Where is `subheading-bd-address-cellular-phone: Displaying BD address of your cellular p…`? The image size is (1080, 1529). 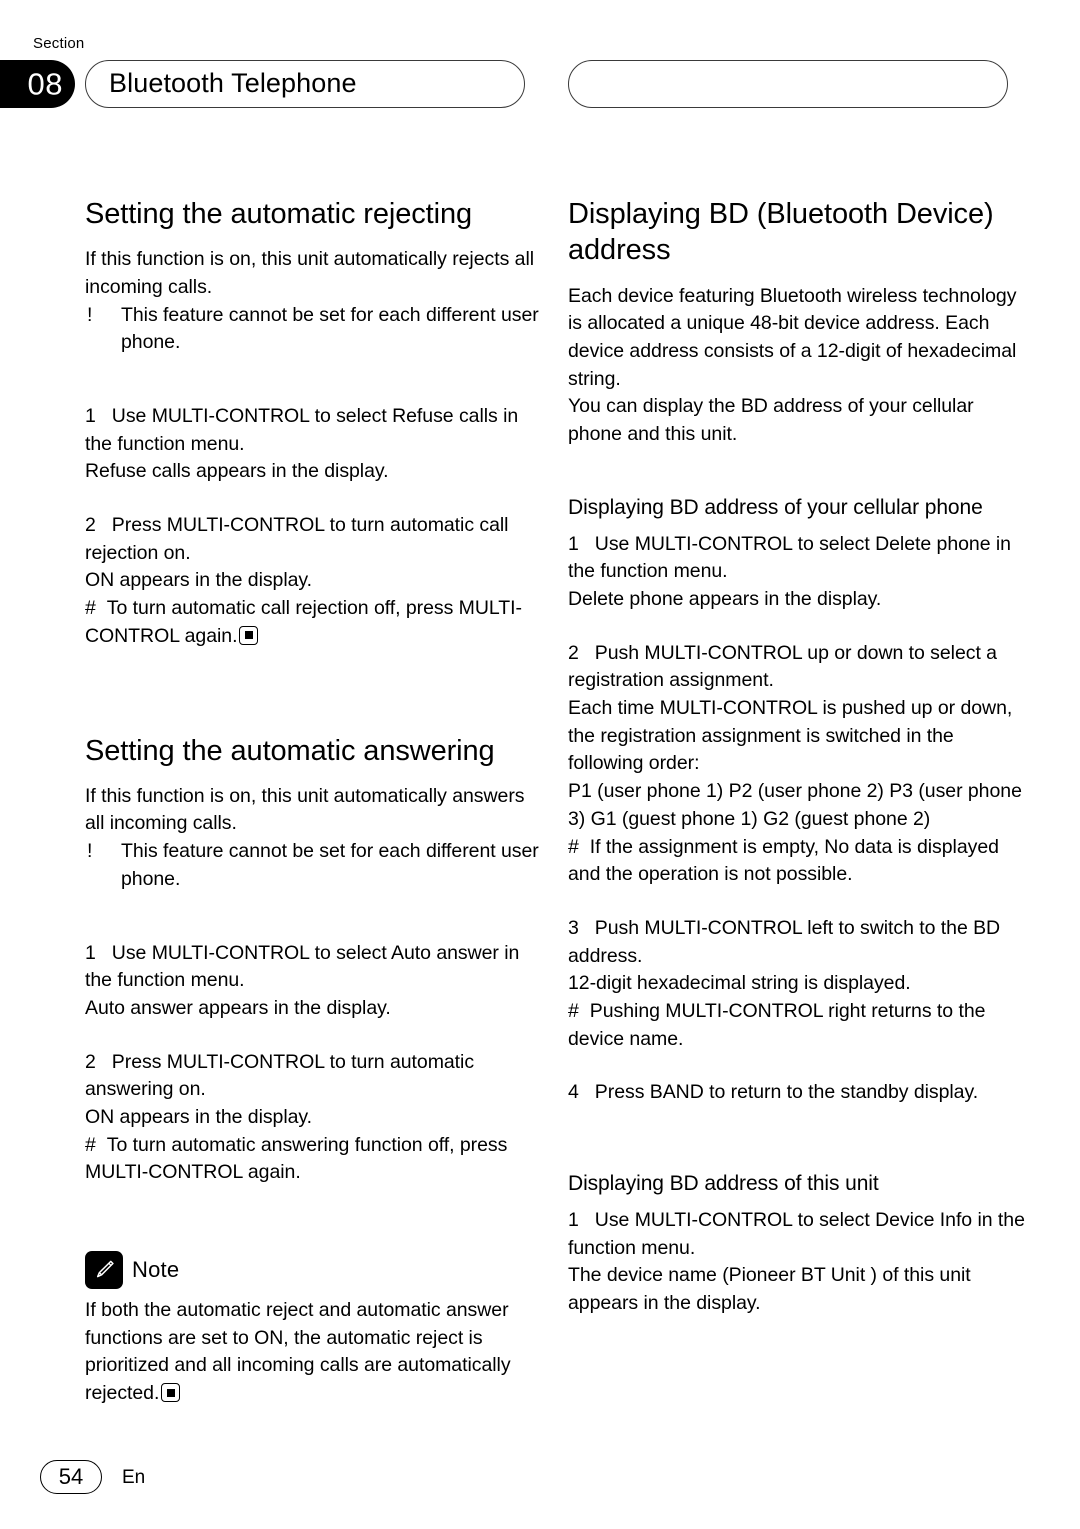 subheading-bd-address-cellular-phone: Displaying BD address of your cellular p… is located at coordinates (775, 507).